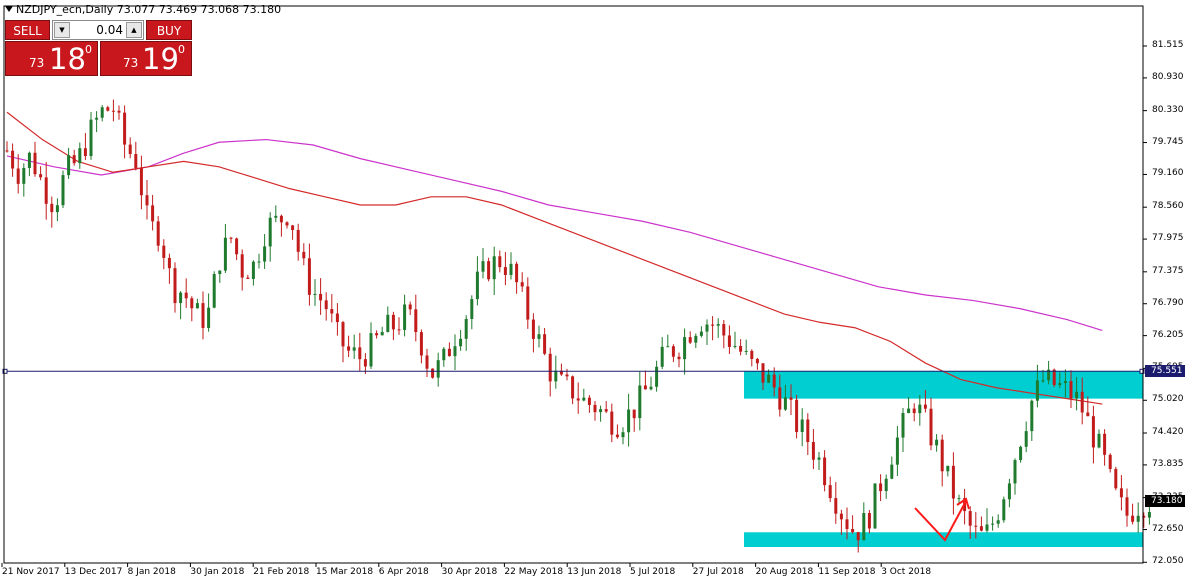 The height and width of the screenshot is (584, 1185). What do you see at coordinates (169, 30) in the screenshot?
I see `buy-button: BUY` at bounding box center [169, 30].